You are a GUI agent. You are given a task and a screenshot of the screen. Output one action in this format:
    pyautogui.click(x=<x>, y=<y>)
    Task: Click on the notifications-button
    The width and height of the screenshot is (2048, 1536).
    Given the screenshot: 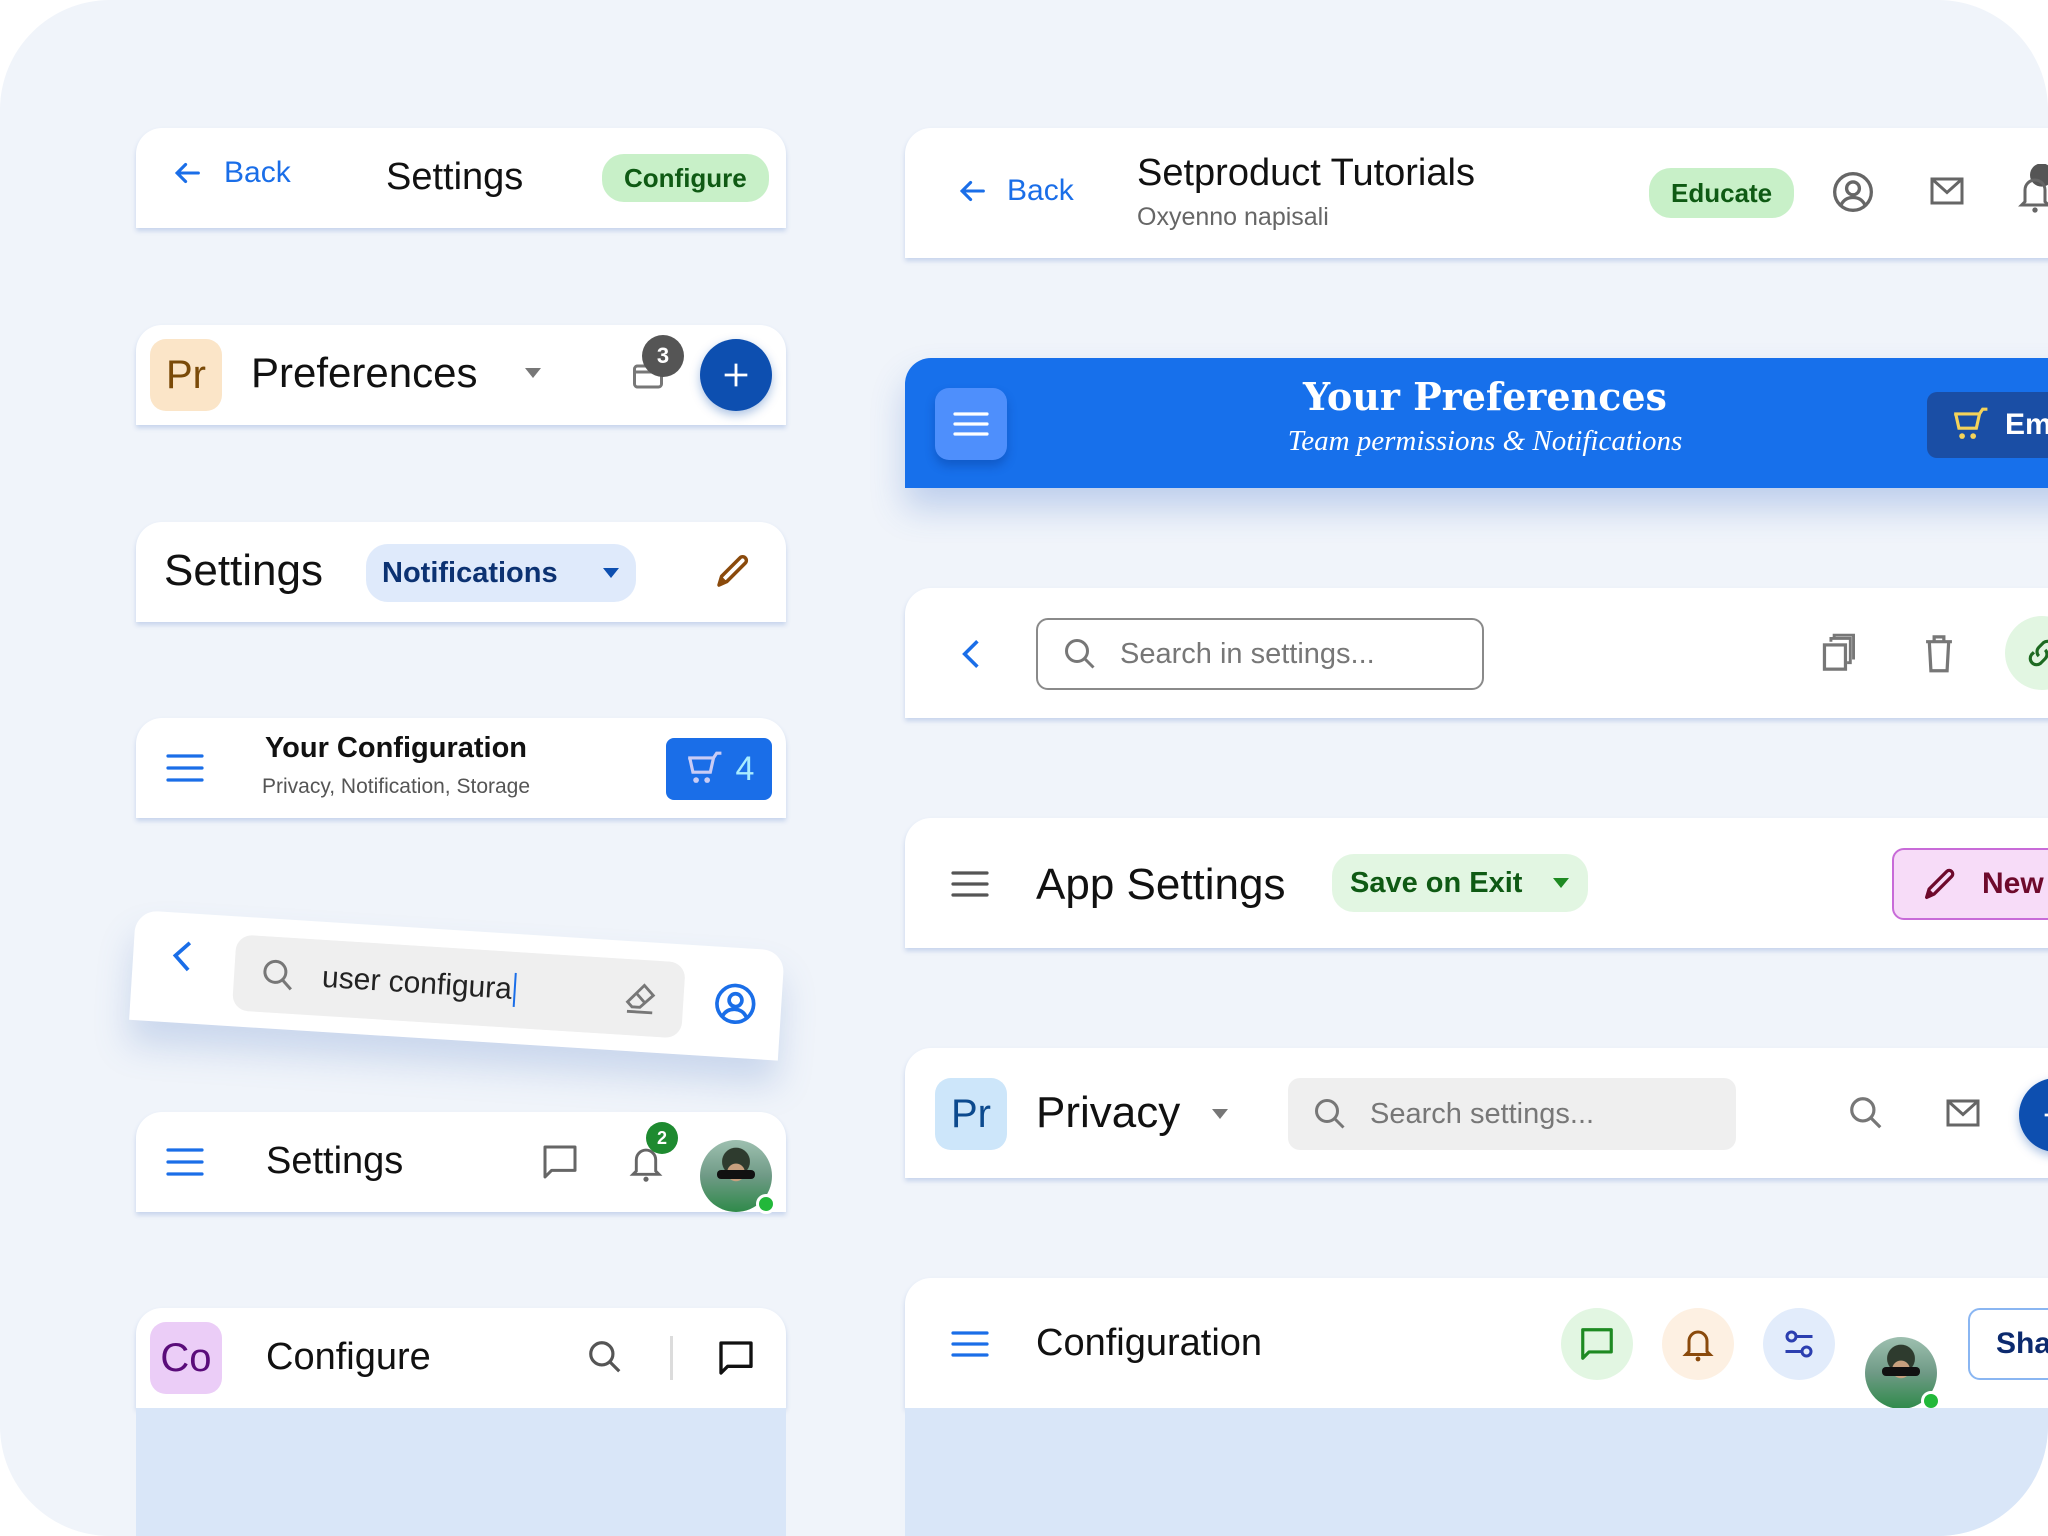 What is the action you would take?
    pyautogui.click(x=1698, y=1344)
    